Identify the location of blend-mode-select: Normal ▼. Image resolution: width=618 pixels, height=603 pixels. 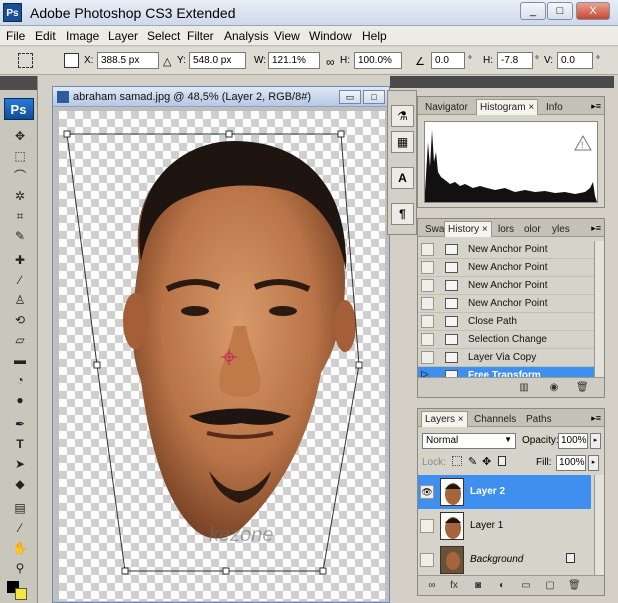
(469, 441).